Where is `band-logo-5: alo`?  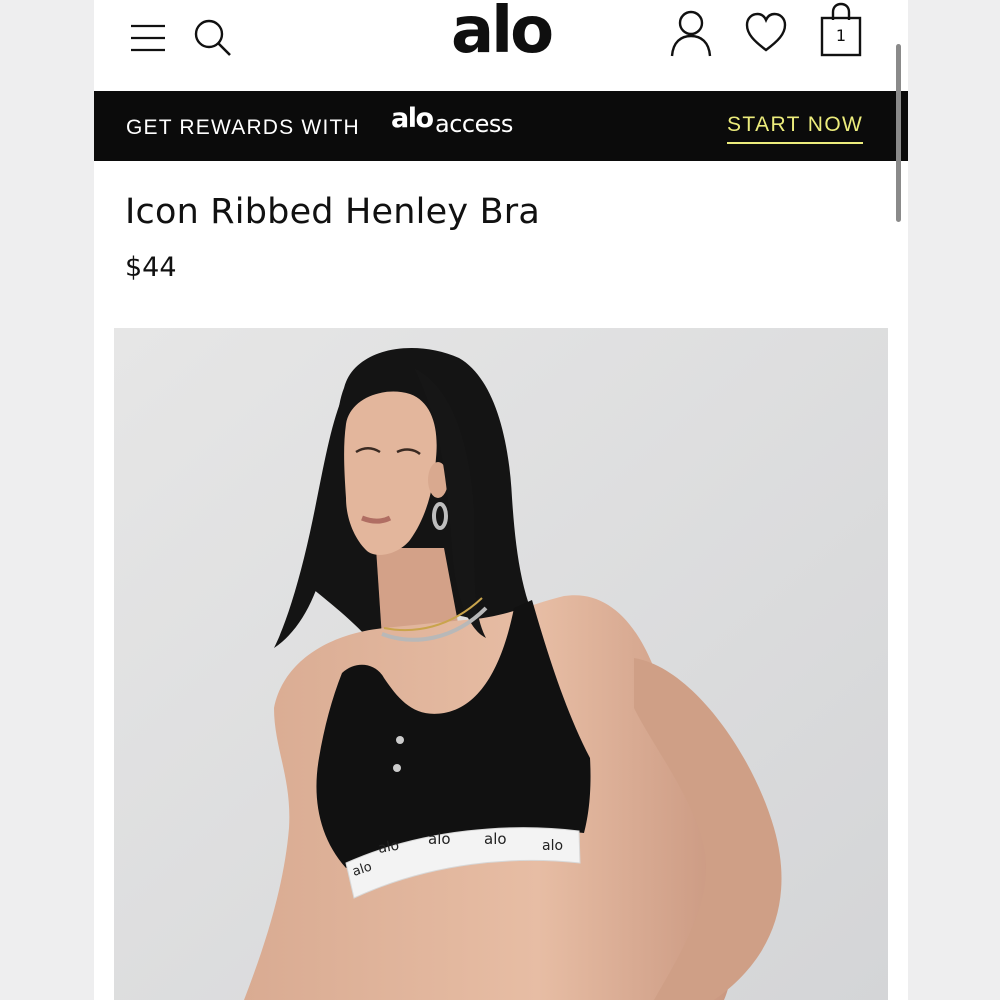
band-logo-5: alo is located at coordinates (552, 846).